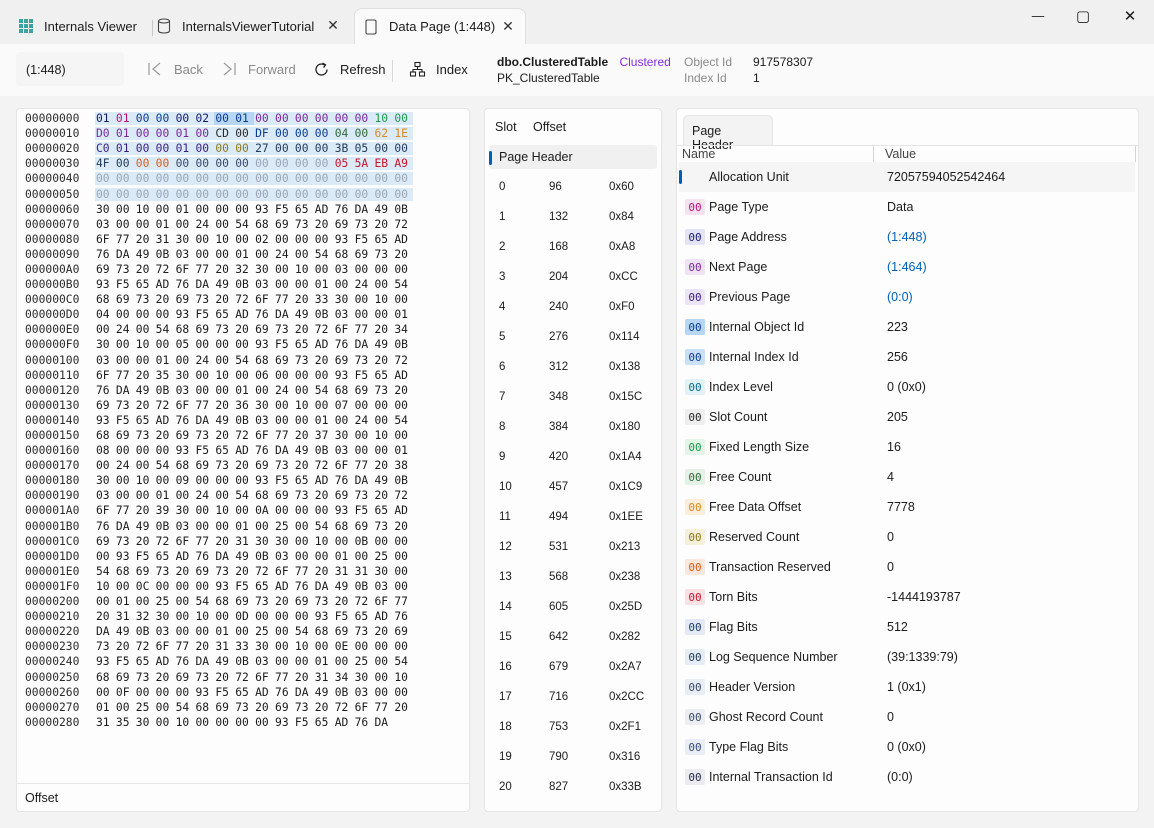 This screenshot has height=828, width=1154. Describe the element at coordinates (440, 26) in the screenshot. I see `tab-data-page: Data Page (1:448) ✕` at that location.